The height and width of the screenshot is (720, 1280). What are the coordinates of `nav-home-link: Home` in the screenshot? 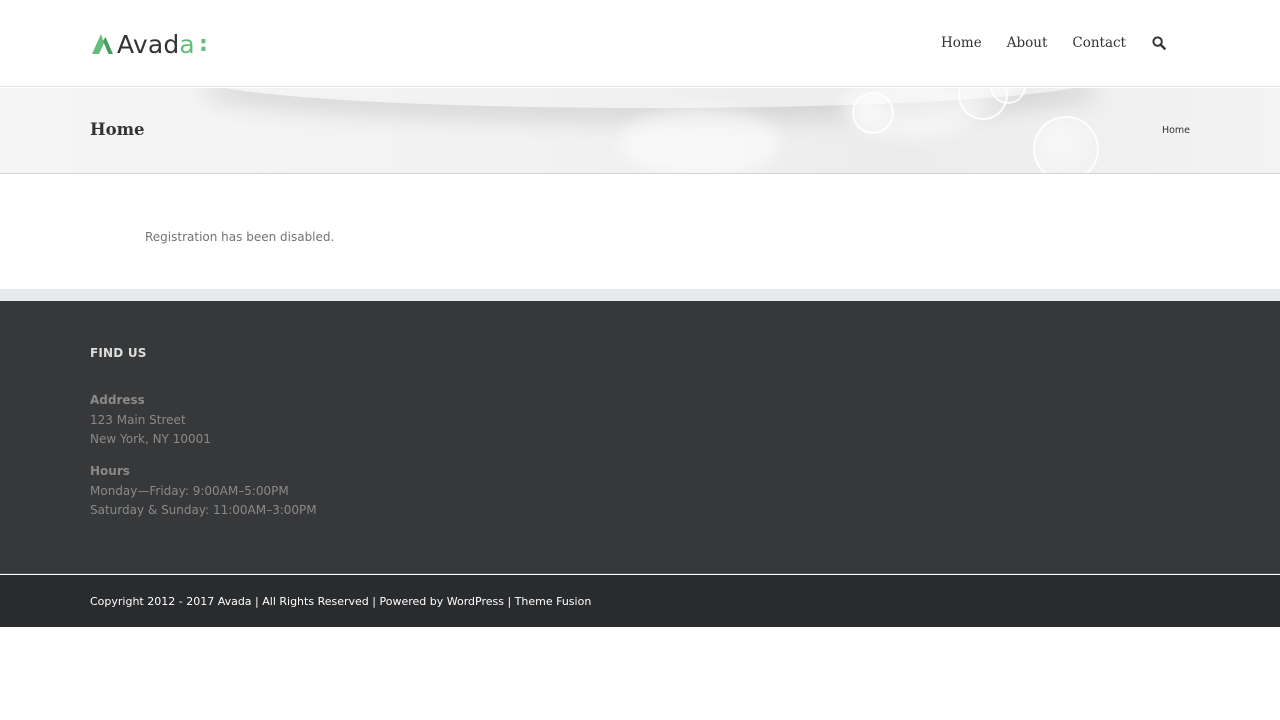 It's located at (961, 43).